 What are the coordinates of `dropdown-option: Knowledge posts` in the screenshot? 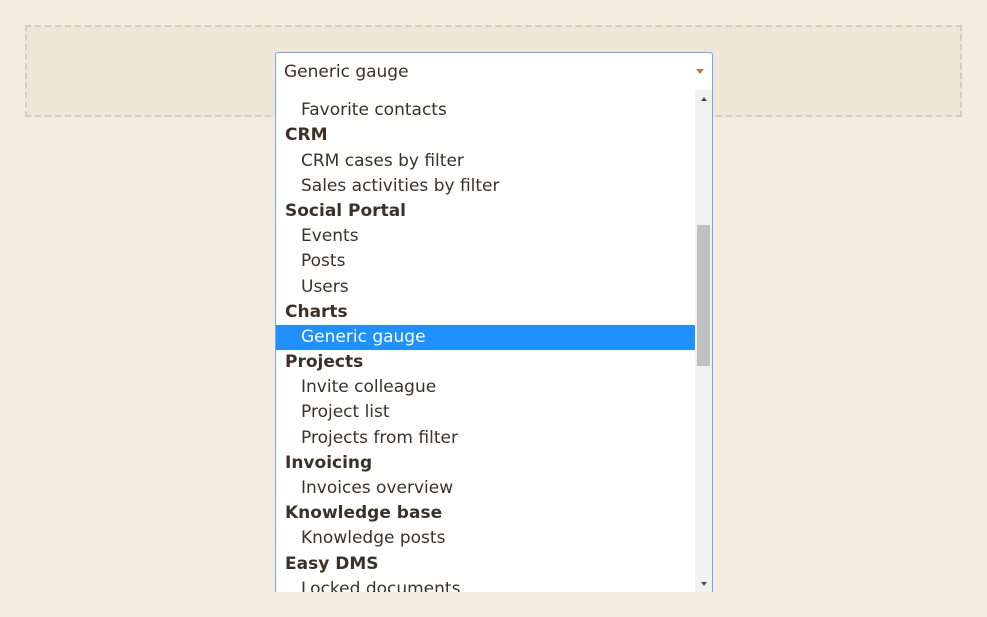 It's located at (486, 538).